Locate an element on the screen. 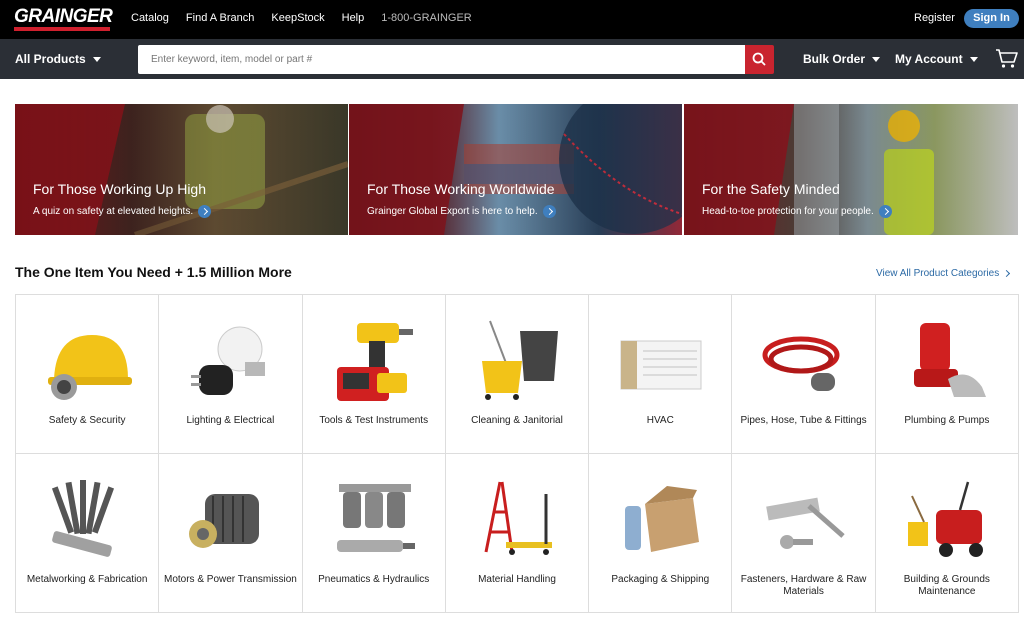 The height and width of the screenshot is (618, 1024). banner-title: For Those Working Up High is located at coordinates (119, 189).